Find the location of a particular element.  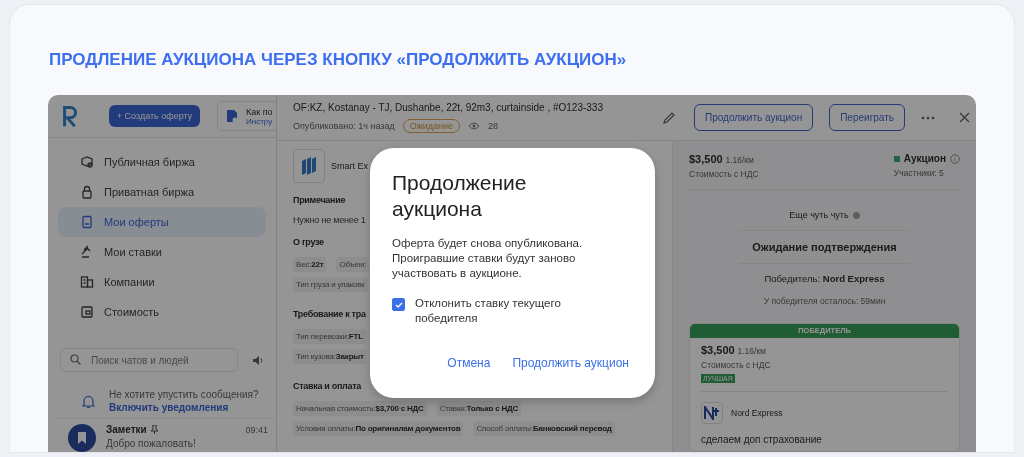

participants: Участники: 5 is located at coordinates (919, 173).